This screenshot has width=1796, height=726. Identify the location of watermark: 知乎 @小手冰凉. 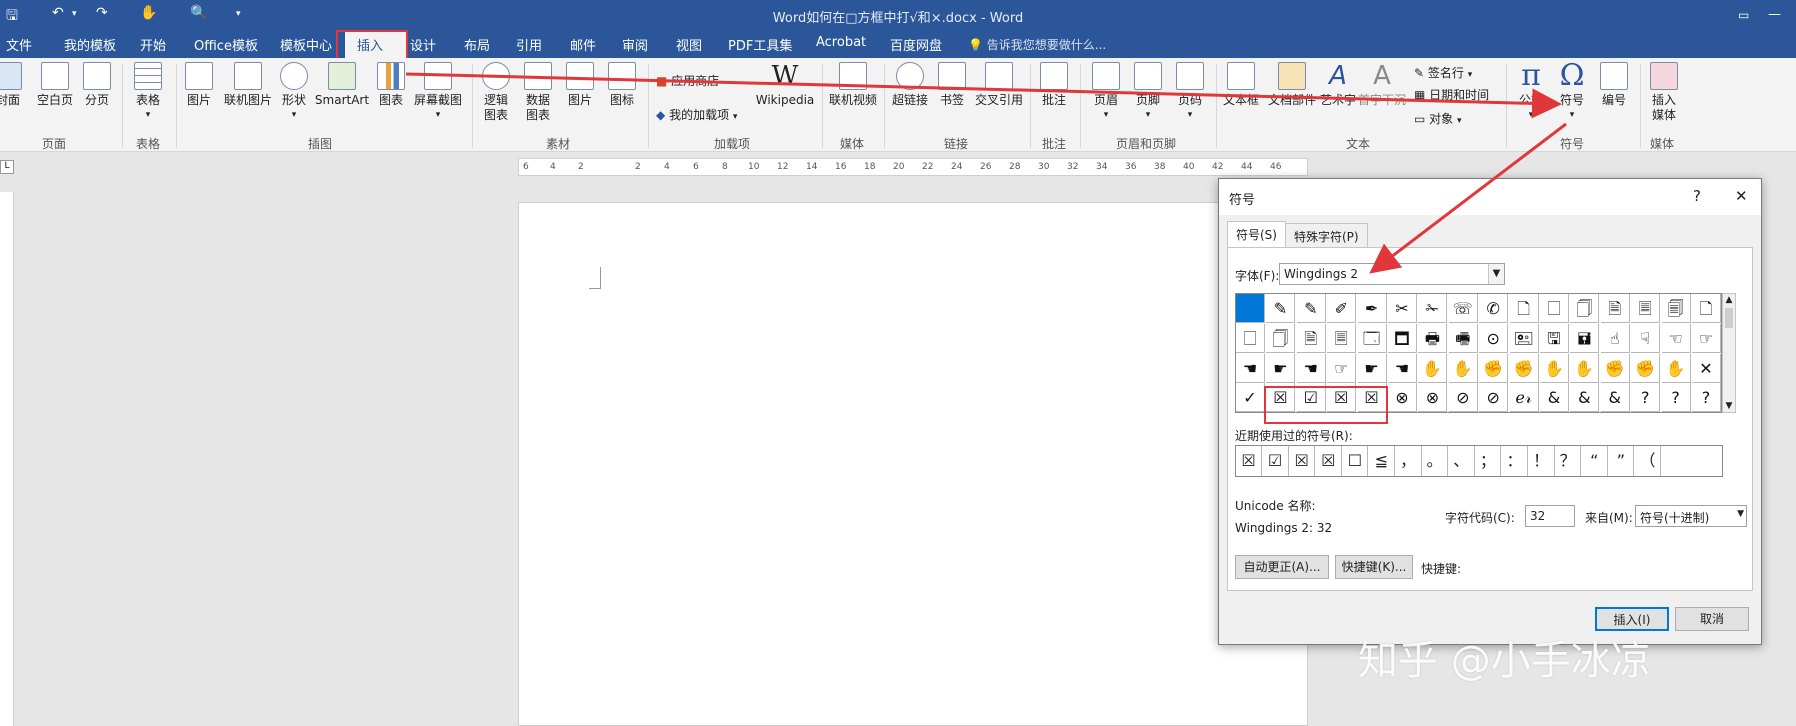
(1504, 661).